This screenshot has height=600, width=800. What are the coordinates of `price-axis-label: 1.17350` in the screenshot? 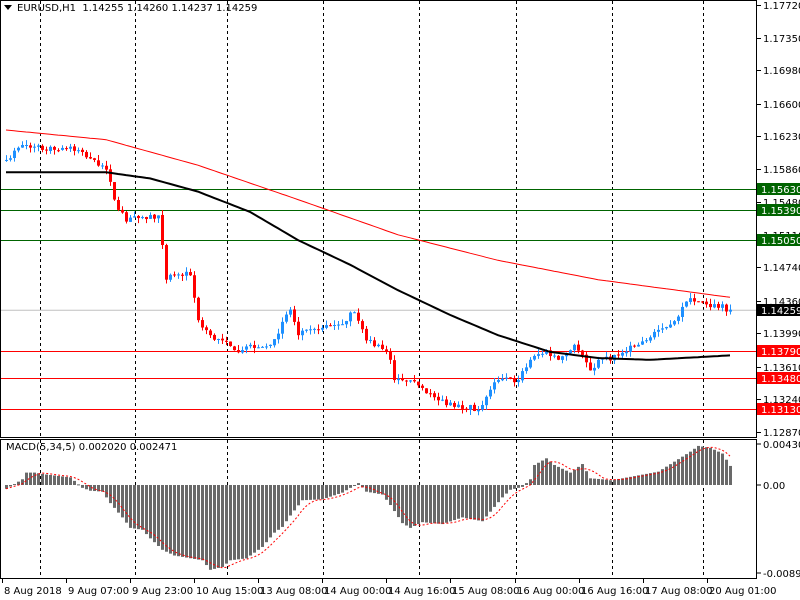 It's located at (781, 39).